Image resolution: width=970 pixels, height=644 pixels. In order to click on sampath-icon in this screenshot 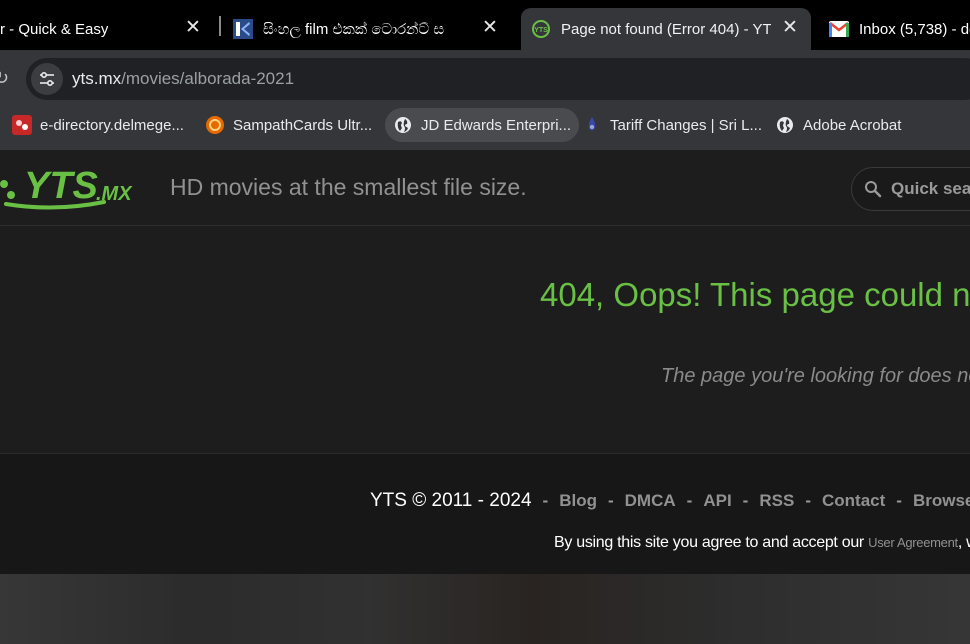, I will do `click(215, 125)`.